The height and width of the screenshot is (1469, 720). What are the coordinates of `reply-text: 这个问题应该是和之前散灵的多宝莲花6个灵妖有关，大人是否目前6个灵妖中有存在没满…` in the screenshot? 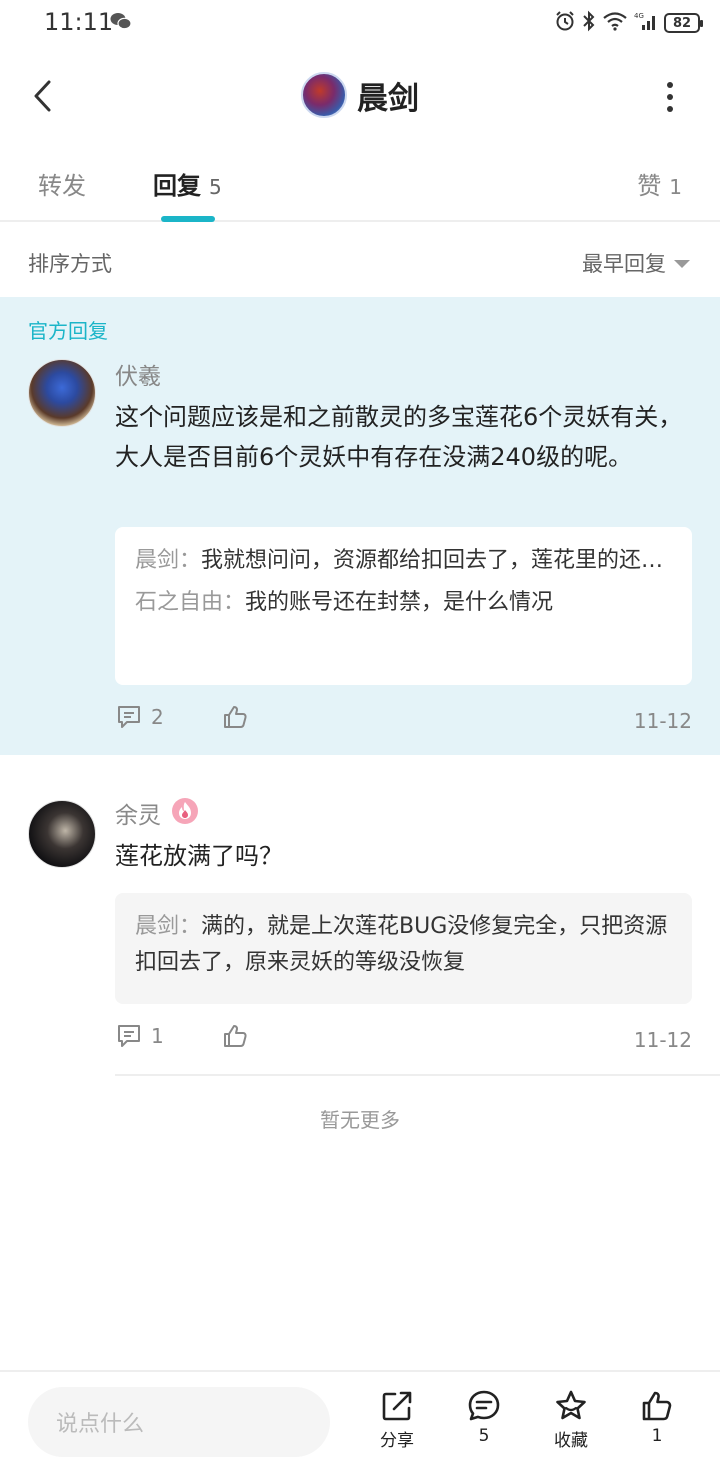 It's located at (399, 437).